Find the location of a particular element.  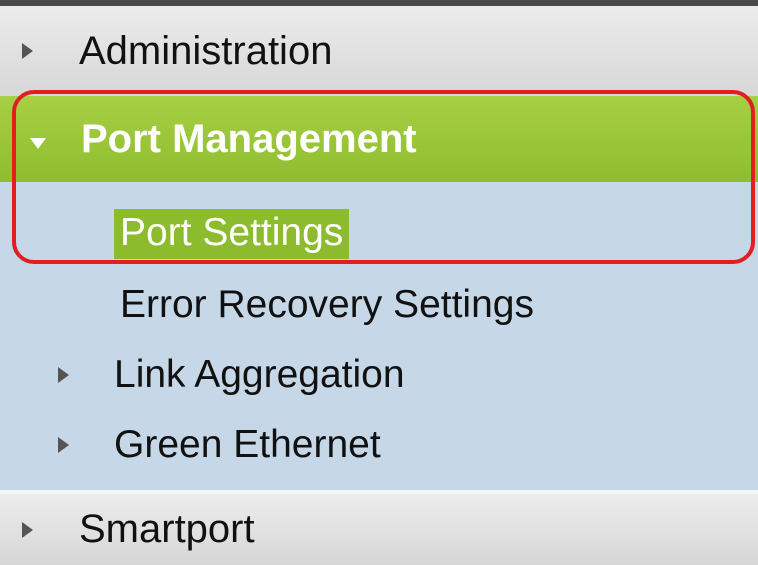

nav-item-error-recovery-settings: Error Recovery Settings is located at coordinates (327, 305).